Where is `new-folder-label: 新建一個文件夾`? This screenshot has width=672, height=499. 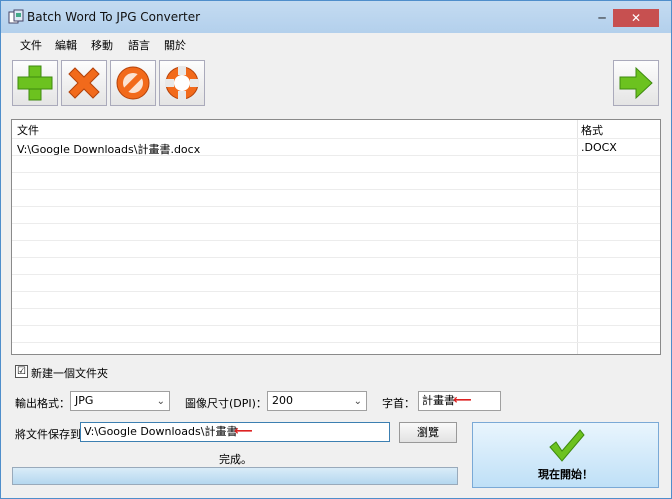
new-folder-label: 新建一個文件夾 is located at coordinates (69, 373).